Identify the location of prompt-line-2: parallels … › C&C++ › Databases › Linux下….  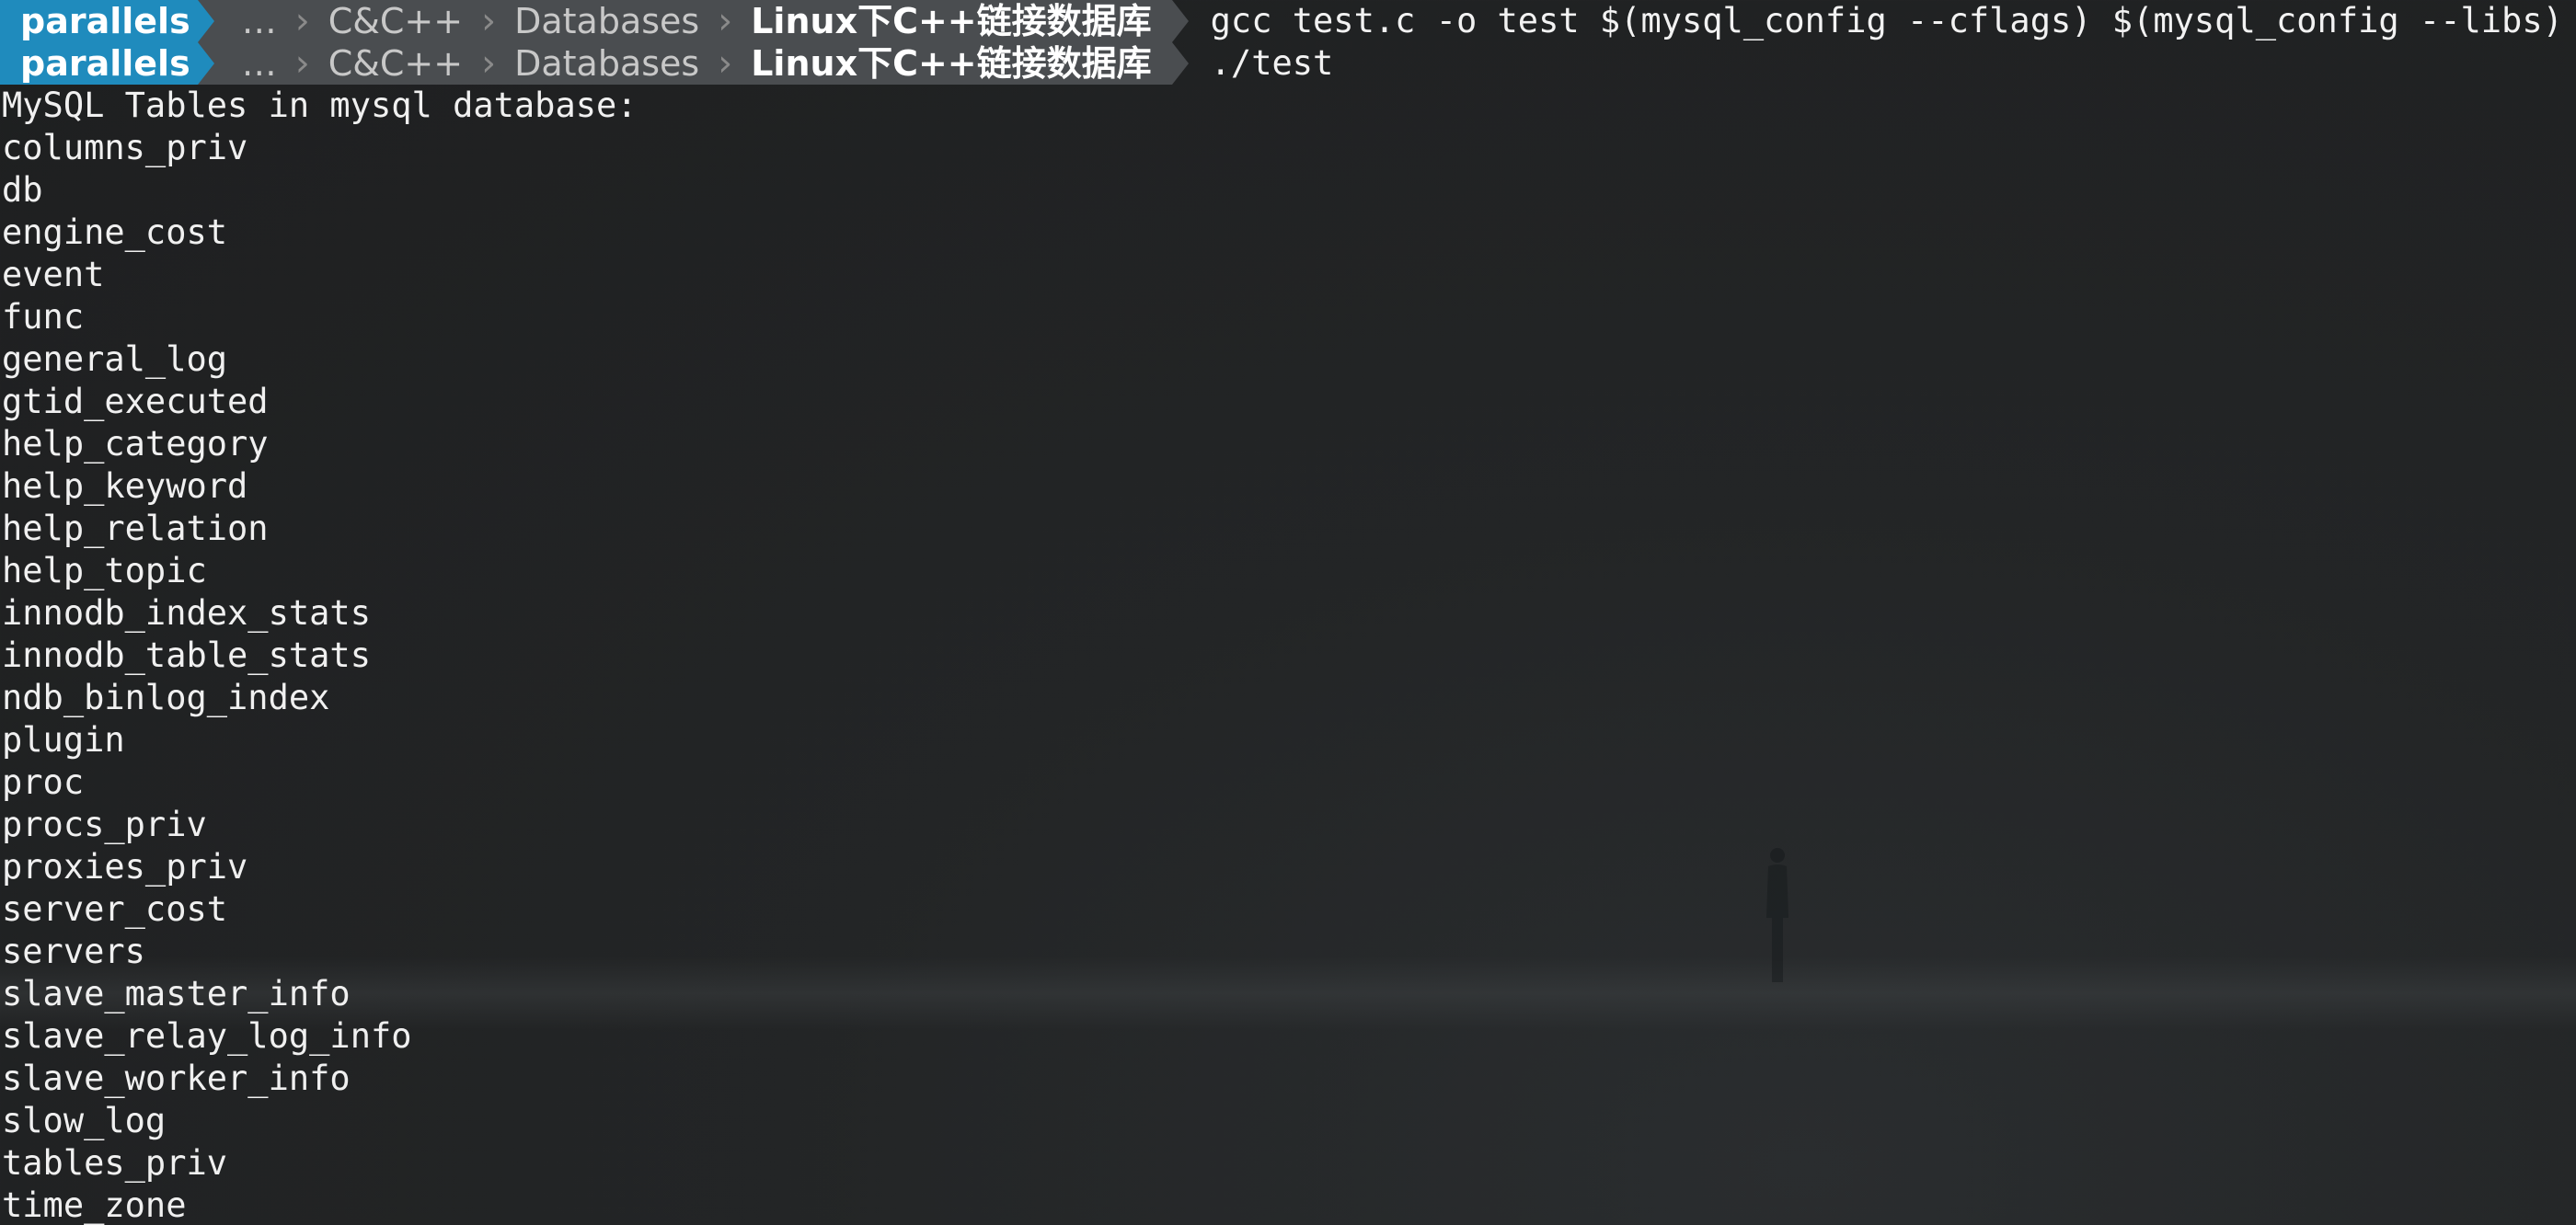
(1288, 63).